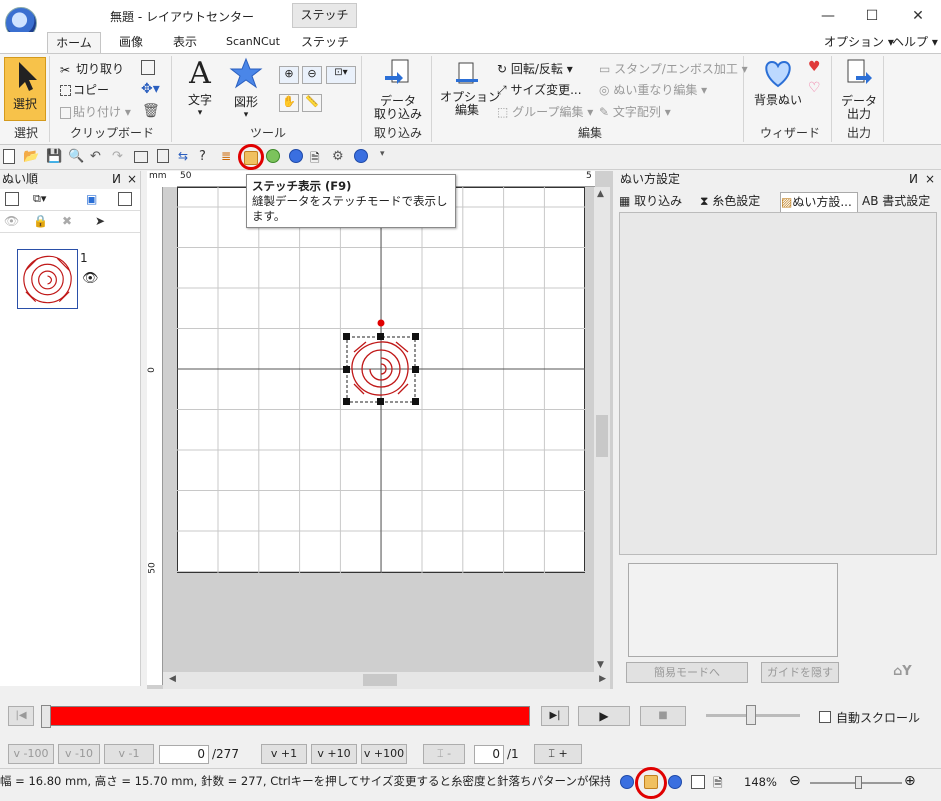 This screenshot has height=801, width=941. I want to click on group-select-icon: ▣, so click(91, 199).